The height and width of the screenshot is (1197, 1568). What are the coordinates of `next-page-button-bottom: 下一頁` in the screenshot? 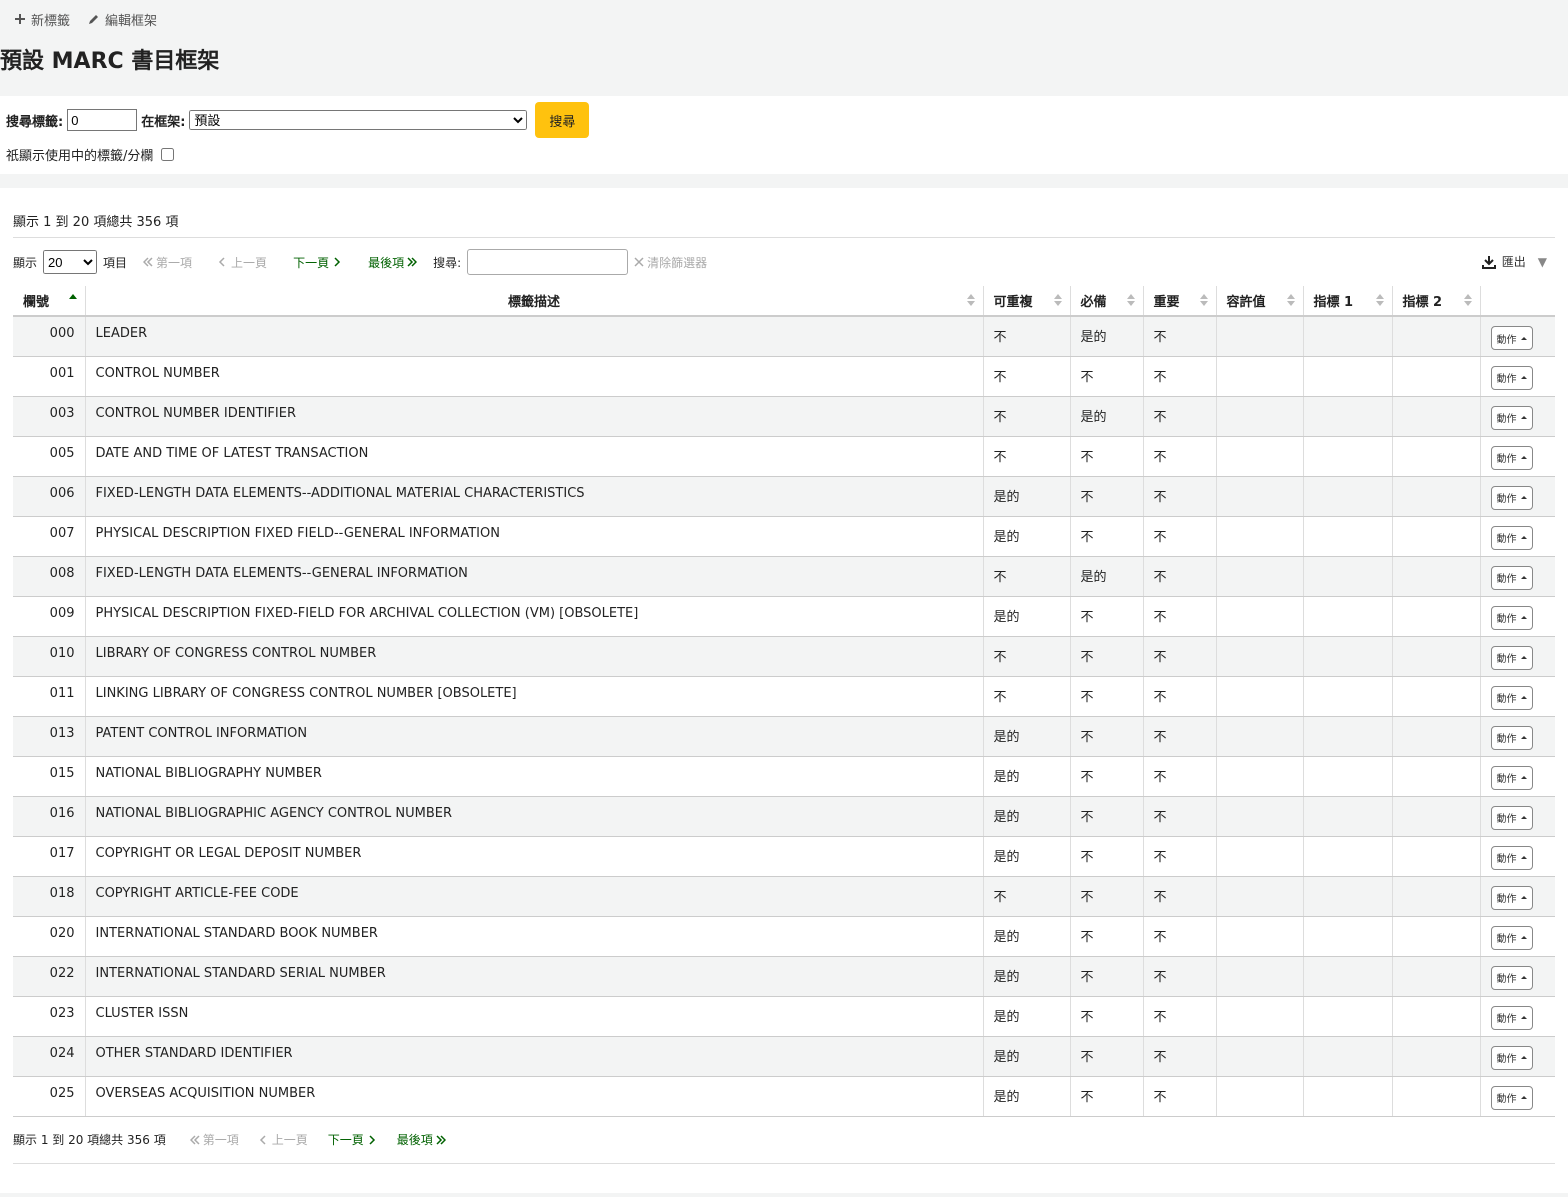 It's located at (352, 1139).